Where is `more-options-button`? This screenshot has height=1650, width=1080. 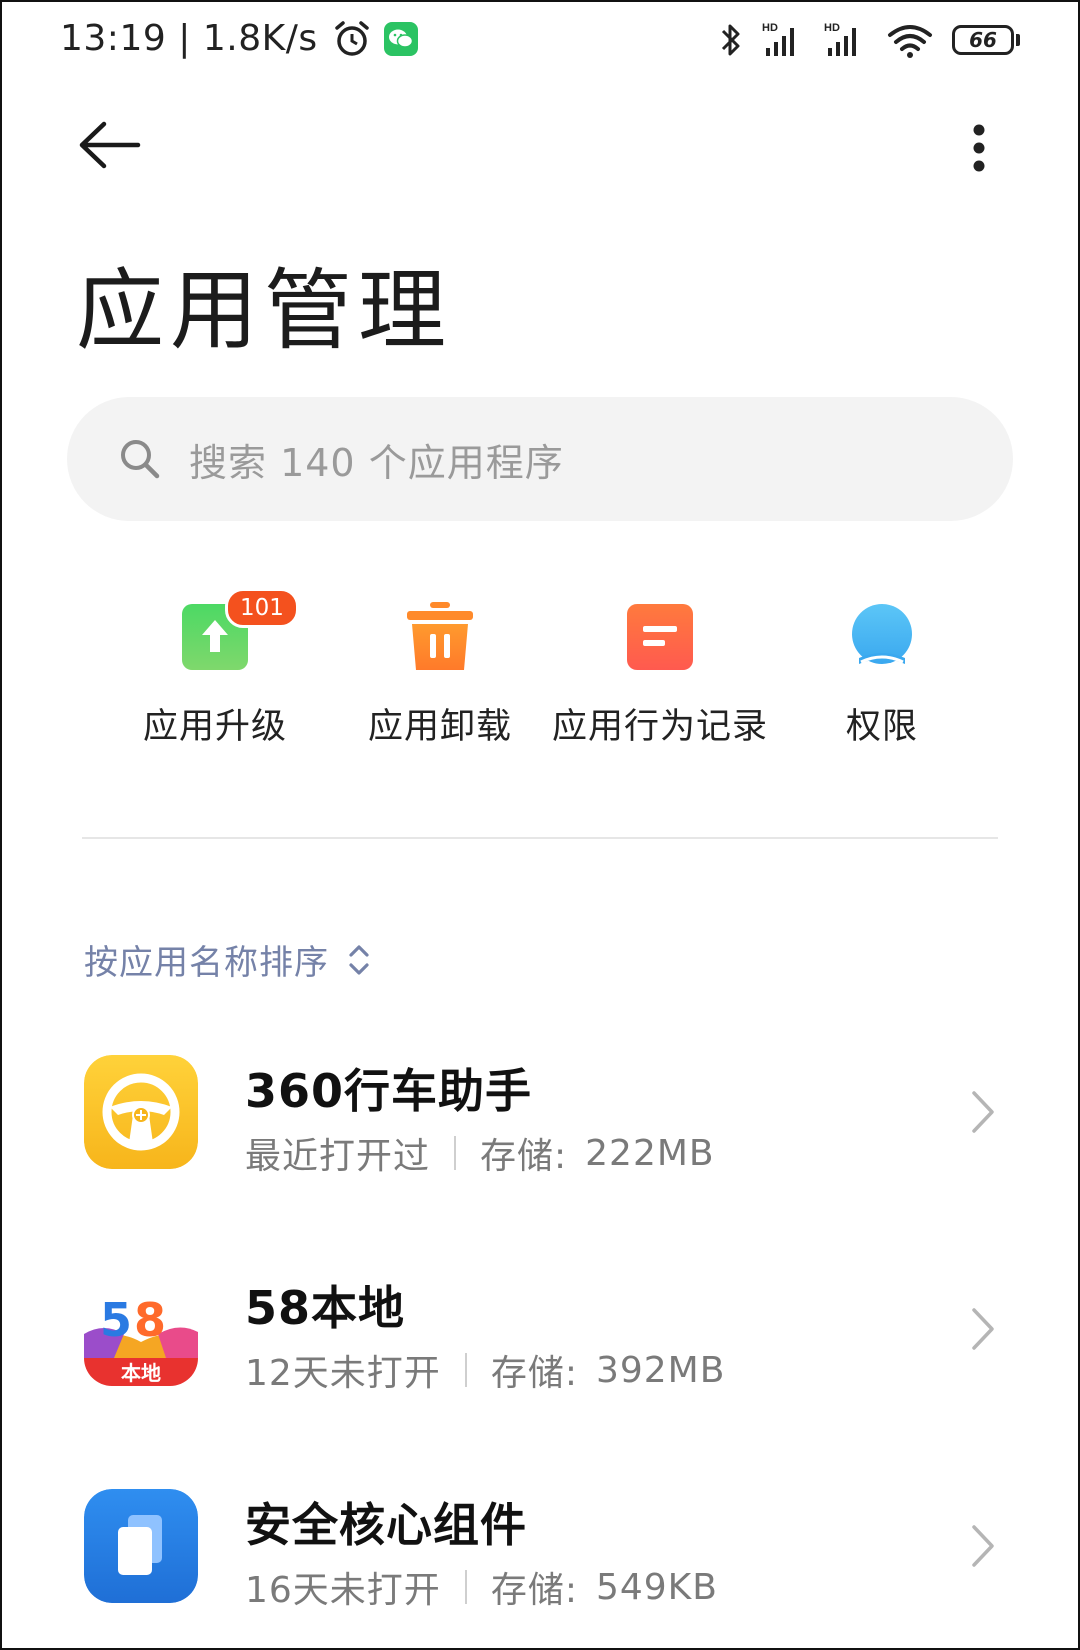
more-options-button is located at coordinates (980, 150).